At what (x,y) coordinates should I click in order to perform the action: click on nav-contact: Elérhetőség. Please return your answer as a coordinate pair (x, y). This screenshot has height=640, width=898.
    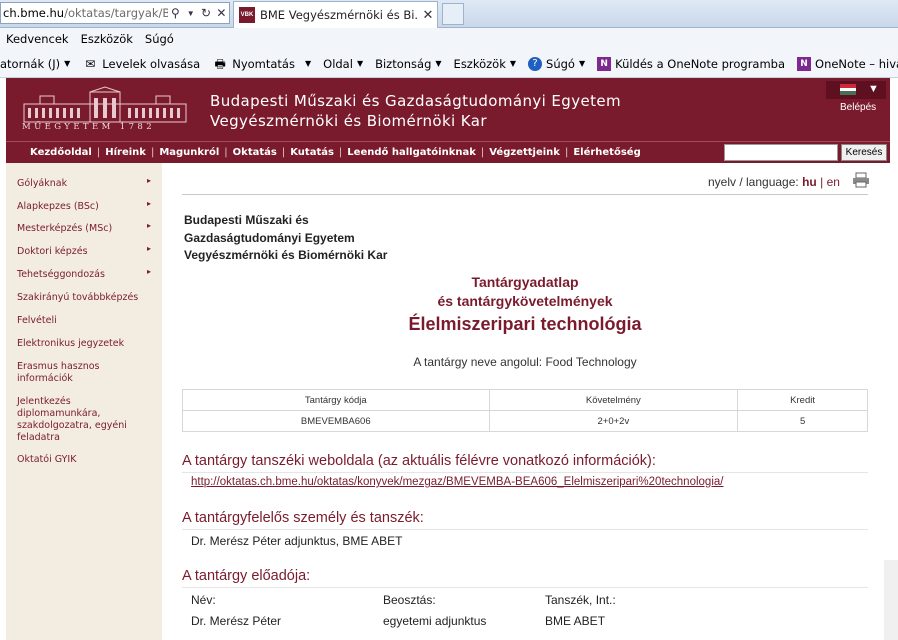
    Looking at the image, I should click on (606, 152).